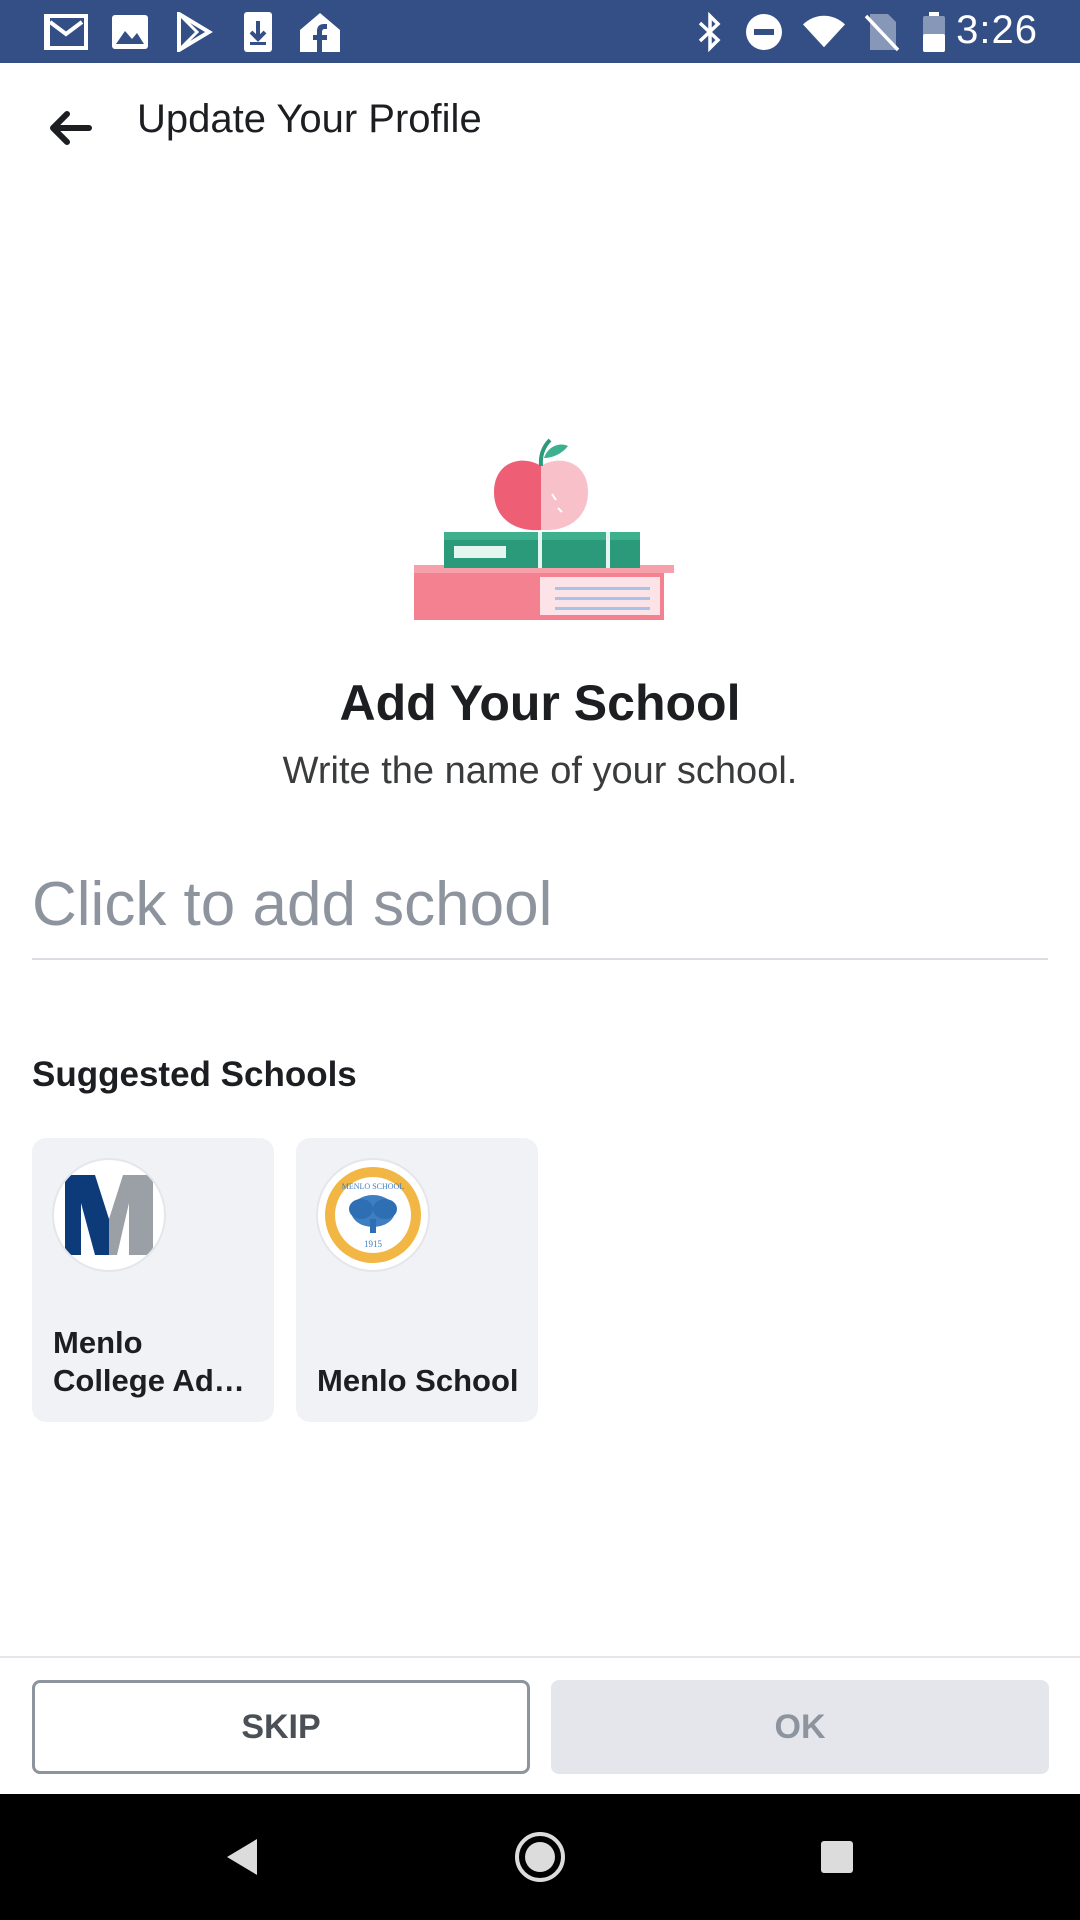  I want to click on do-not-disturb-icon, so click(764, 32).